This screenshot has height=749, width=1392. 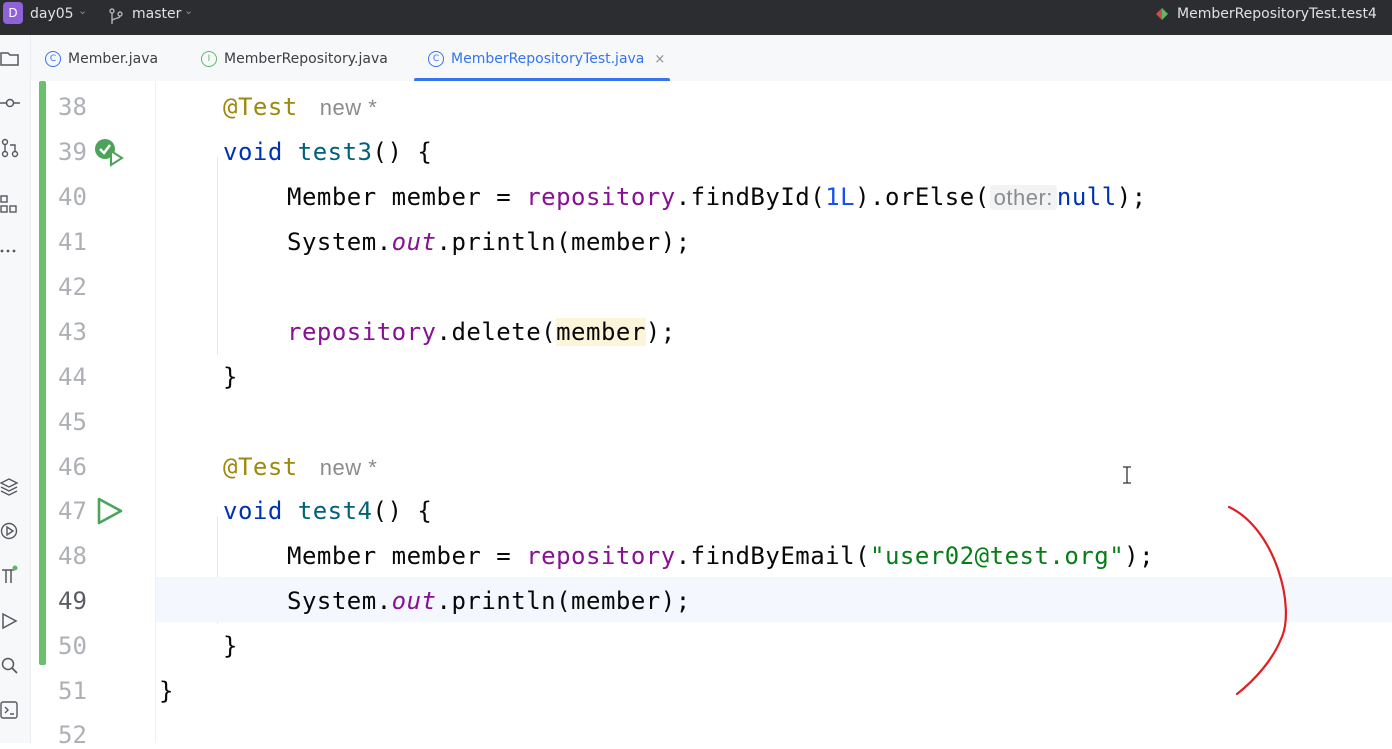 I want to click on test-run-config-icon, so click(x=1162, y=14).